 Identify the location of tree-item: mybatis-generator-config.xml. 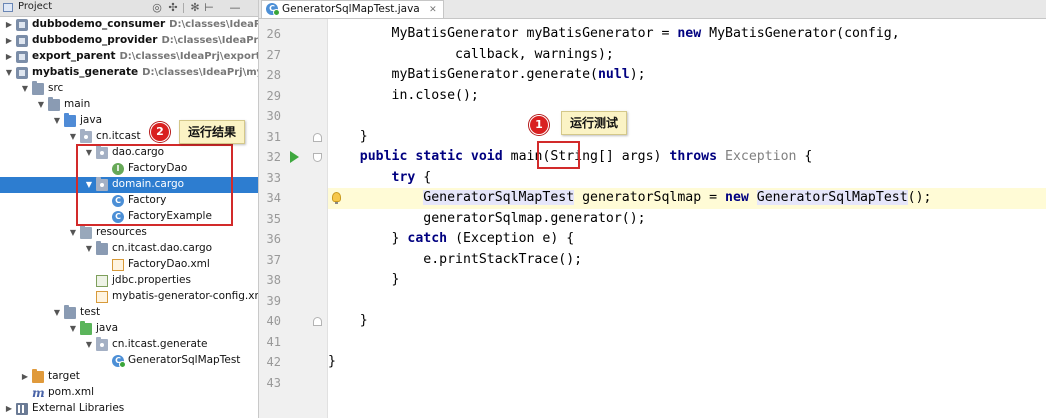
(129, 297).